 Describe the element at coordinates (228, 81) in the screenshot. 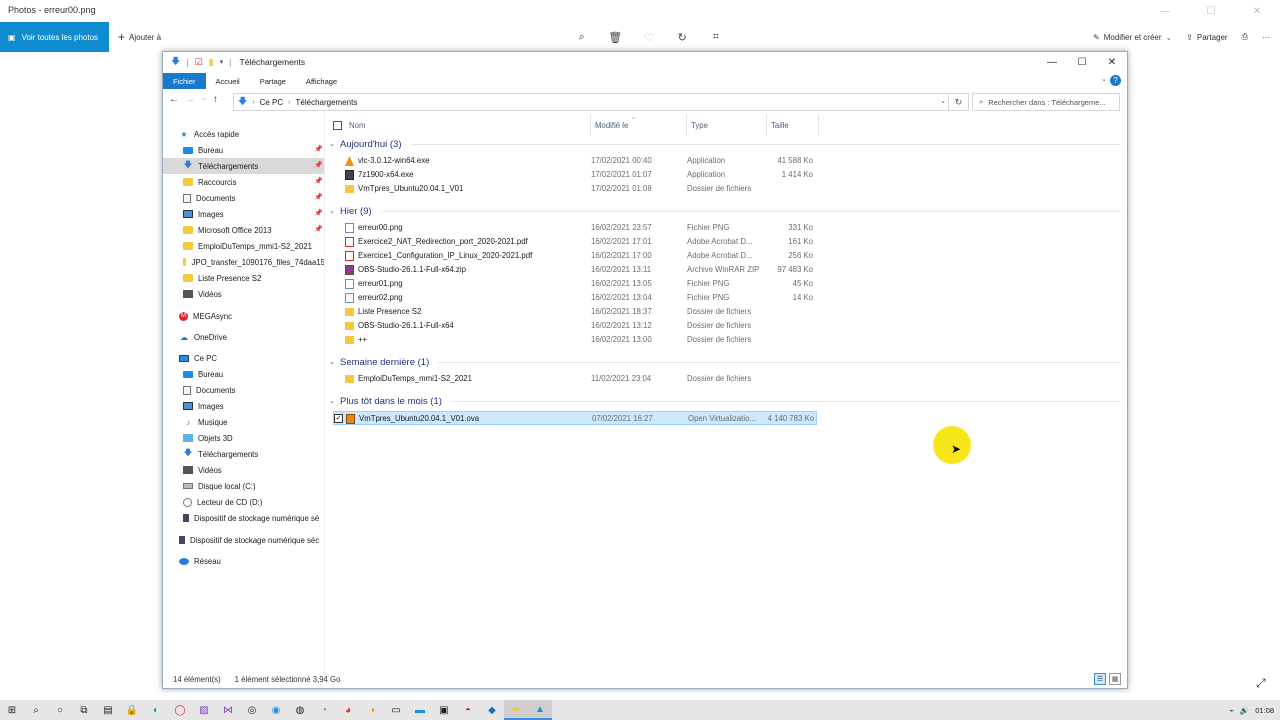

I see `tab-accueil: Accueil` at that location.